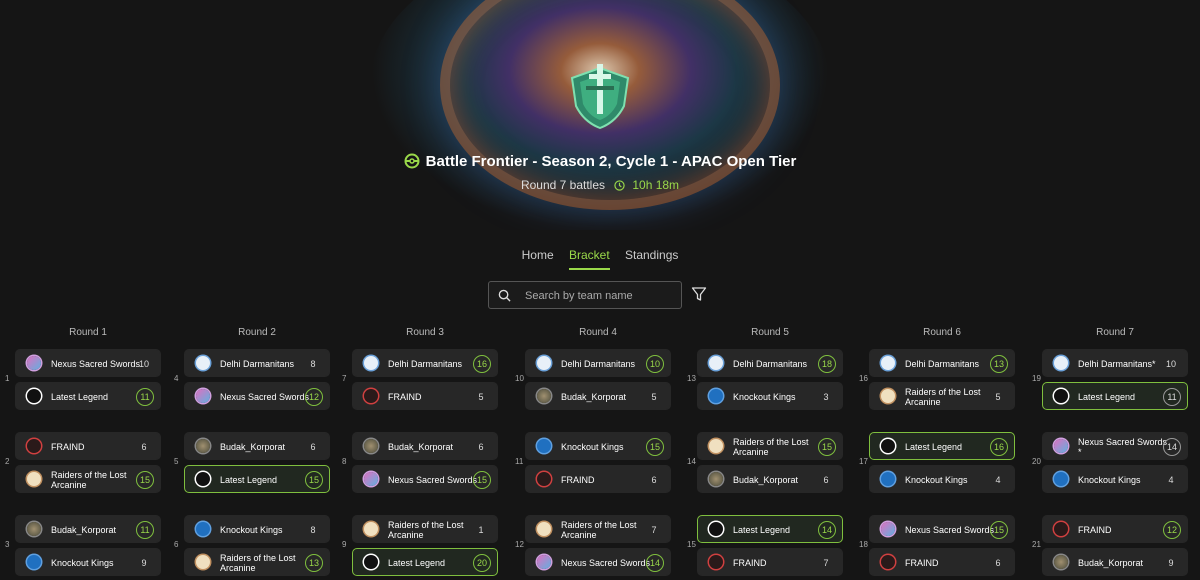  What do you see at coordinates (598, 446) in the screenshot?
I see `team-row: Knockout Kings 15` at bounding box center [598, 446].